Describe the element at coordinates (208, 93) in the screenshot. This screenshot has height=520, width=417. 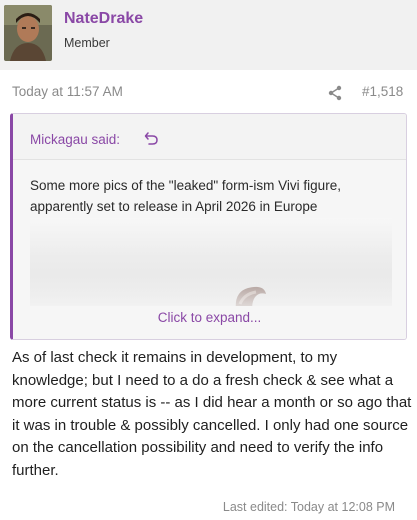
I see `post-meta: Today at 11:57 AM #1,518` at that location.